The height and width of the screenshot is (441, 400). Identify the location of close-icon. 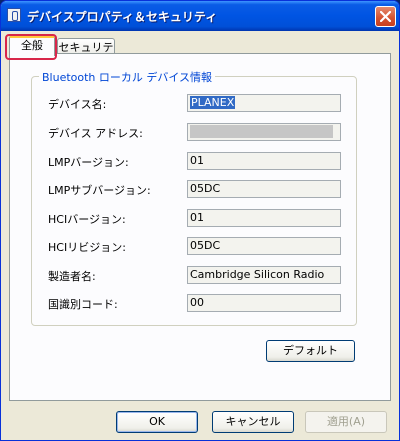
(385, 16).